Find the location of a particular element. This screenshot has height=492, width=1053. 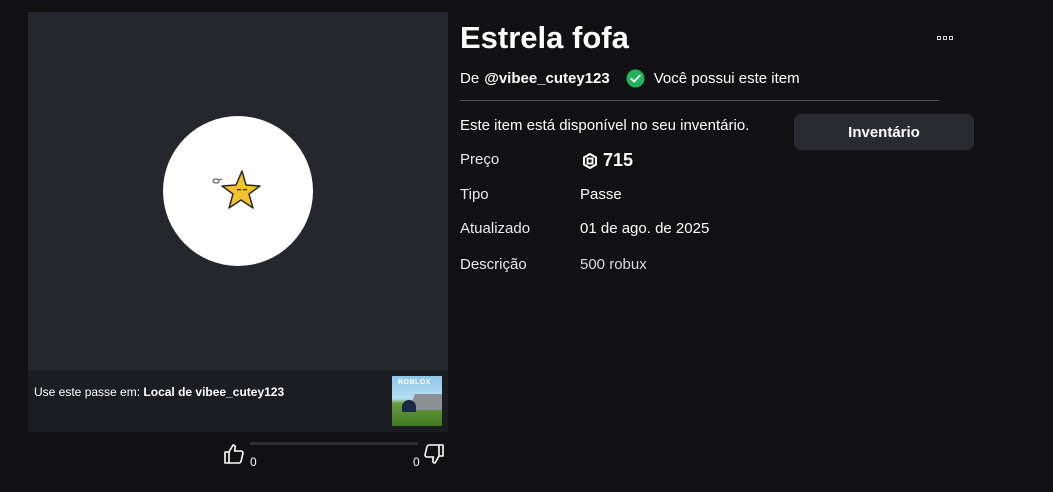

place-usage-label: Use este passe em: is located at coordinates (87, 392).